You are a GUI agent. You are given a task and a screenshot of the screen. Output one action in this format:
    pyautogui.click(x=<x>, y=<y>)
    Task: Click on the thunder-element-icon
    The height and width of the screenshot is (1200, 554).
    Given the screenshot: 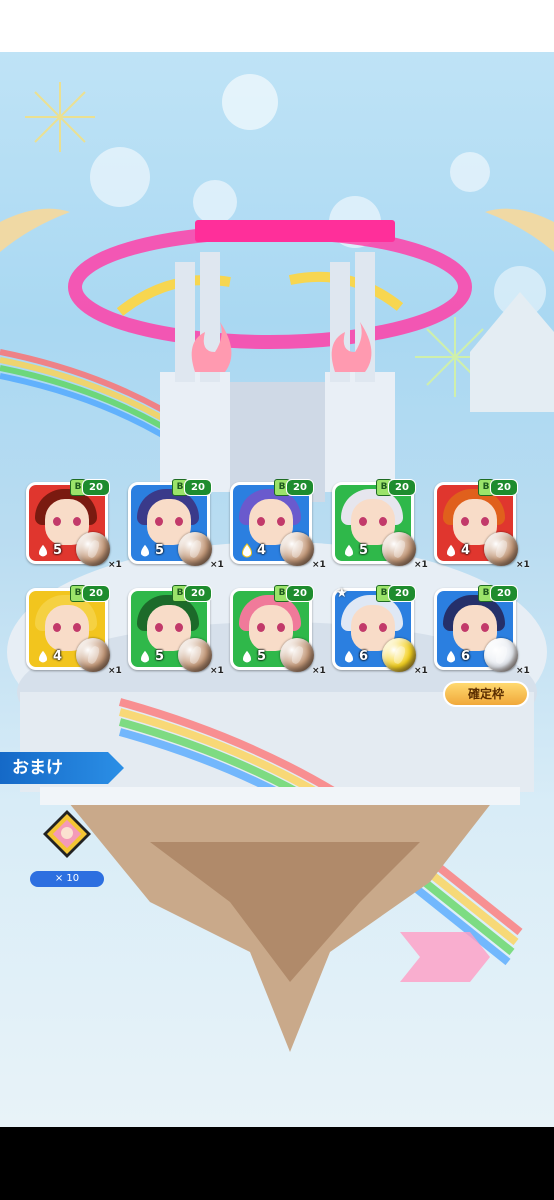 What is the action you would take?
    pyautogui.click(x=247, y=551)
    